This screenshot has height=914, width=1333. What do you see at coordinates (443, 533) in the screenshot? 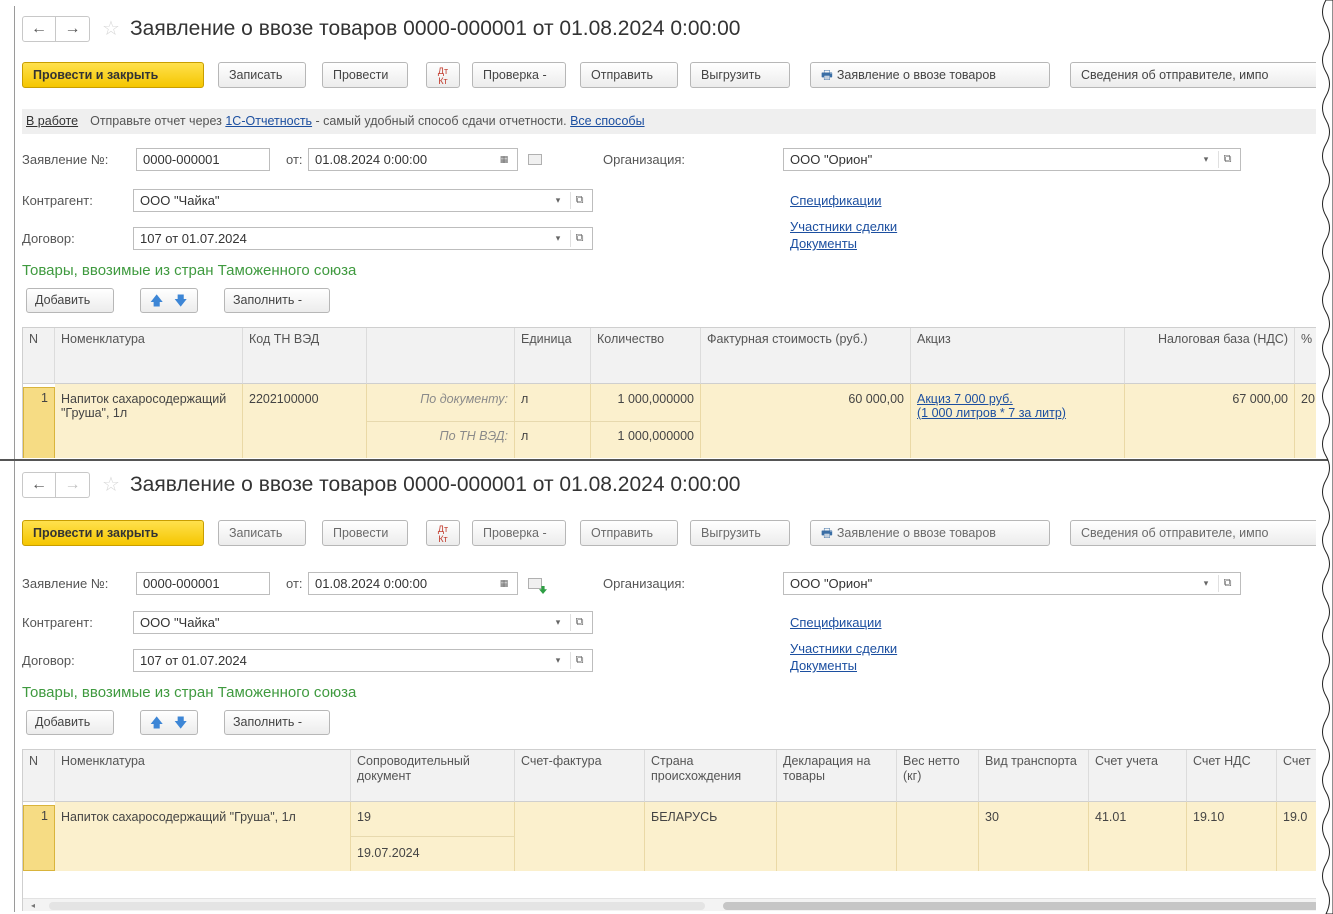
I see `dt-kt-button-2: Дт Кт` at bounding box center [443, 533].